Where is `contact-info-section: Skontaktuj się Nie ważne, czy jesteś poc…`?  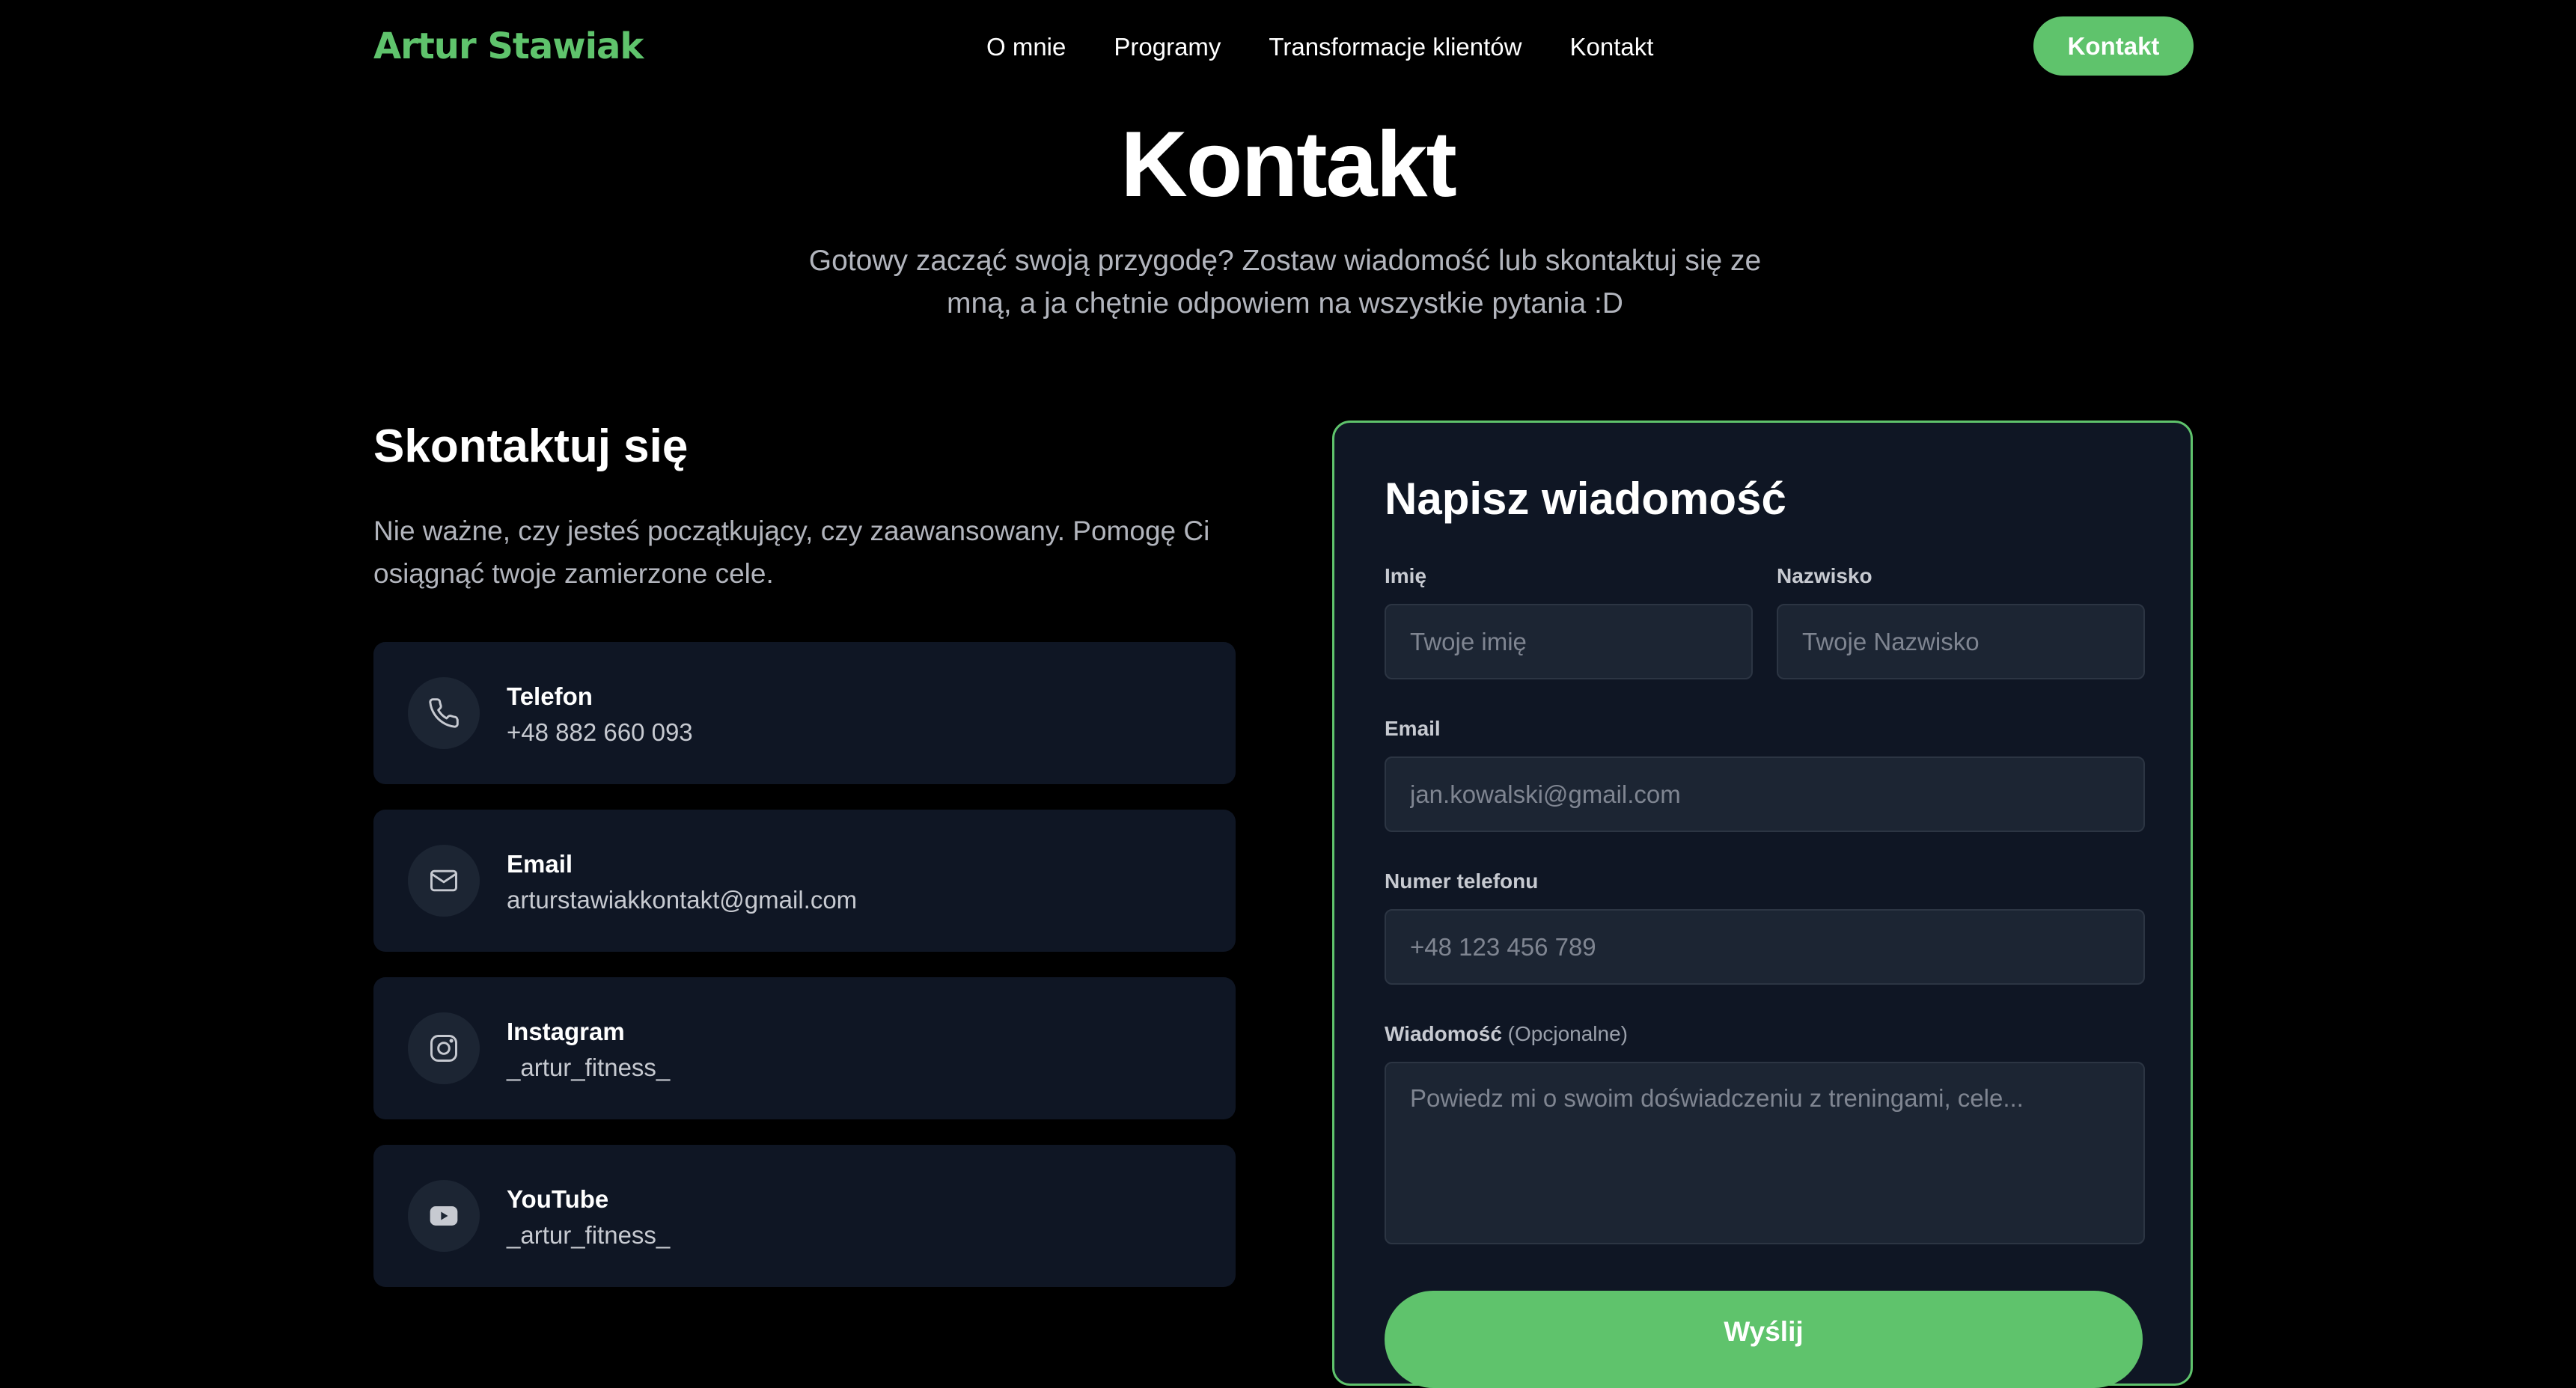 contact-info-section: Skontaktuj się Nie ważne, czy jesteś poc… is located at coordinates (804, 505).